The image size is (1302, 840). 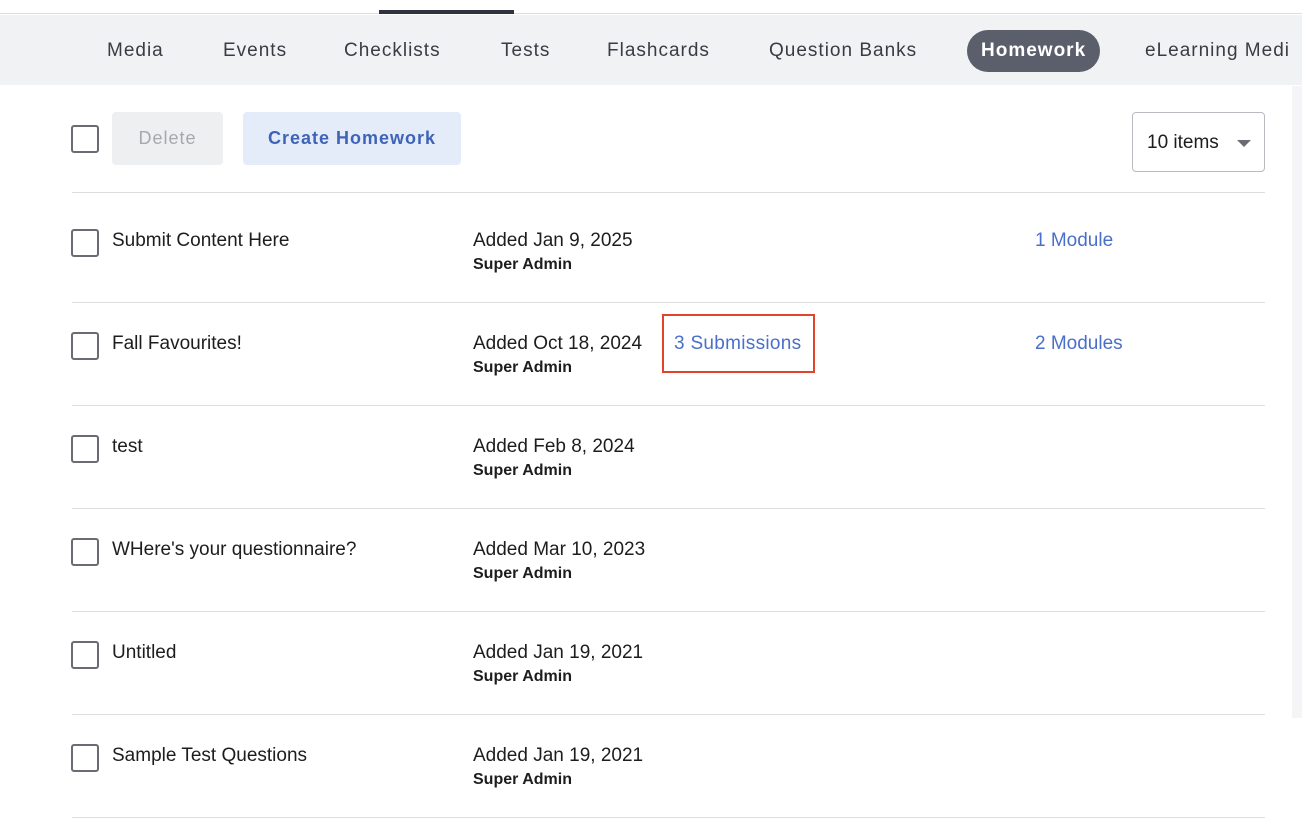 What do you see at coordinates (352, 138) in the screenshot?
I see `create-homework-button: Create Homework` at bounding box center [352, 138].